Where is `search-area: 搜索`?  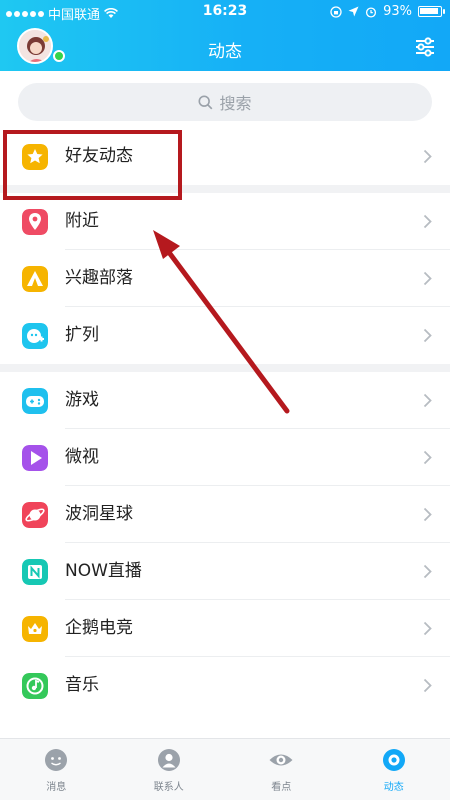 search-area: 搜索 is located at coordinates (225, 99).